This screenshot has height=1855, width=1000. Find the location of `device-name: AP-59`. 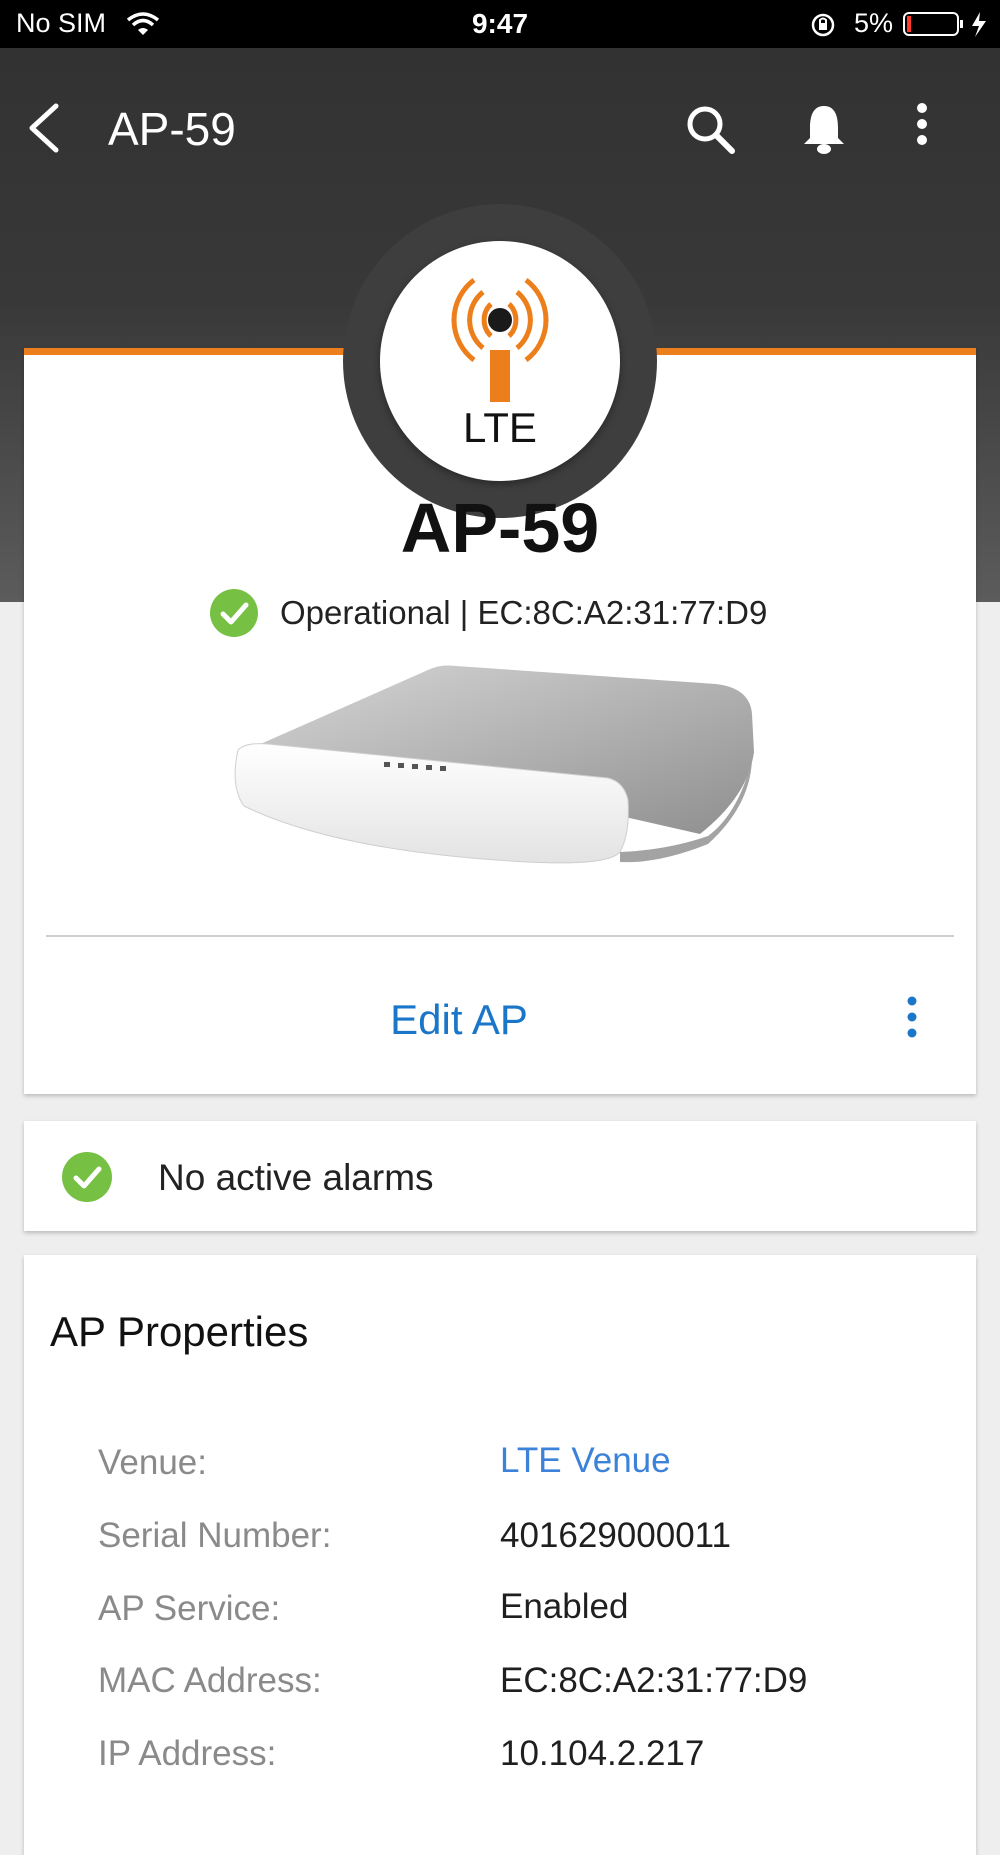

device-name: AP-59 is located at coordinates (500, 528).